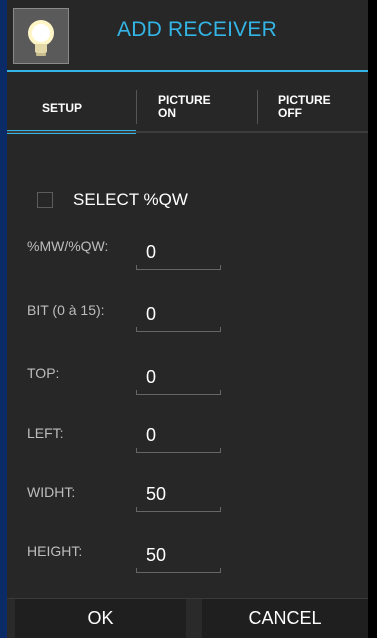  I want to click on lightbulb-icon, so click(41, 36).